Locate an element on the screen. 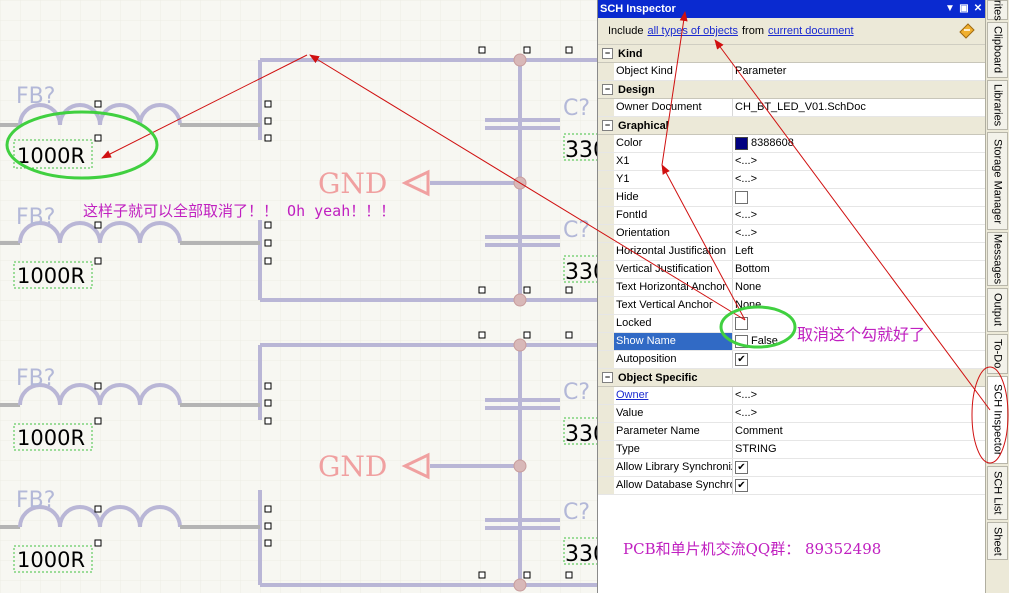 The image size is (1009, 593). property-row-vertical-justification: Vertical Justification Bottom is located at coordinates (792, 270).